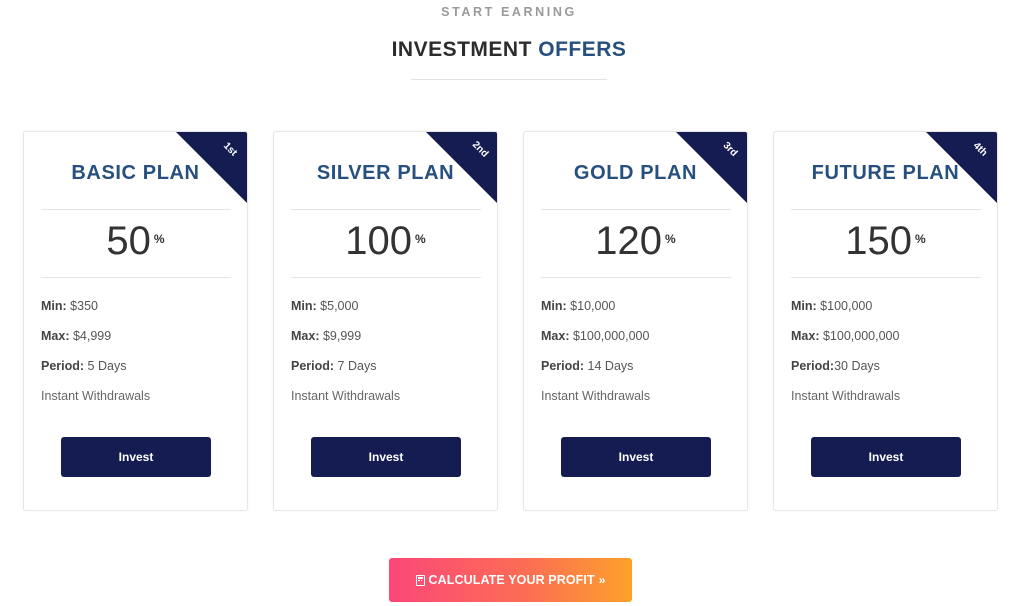 This screenshot has width=1018, height=606. What do you see at coordinates (591, 306) in the screenshot?
I see `min-value: $10,000` at bounding box center [591, 306].